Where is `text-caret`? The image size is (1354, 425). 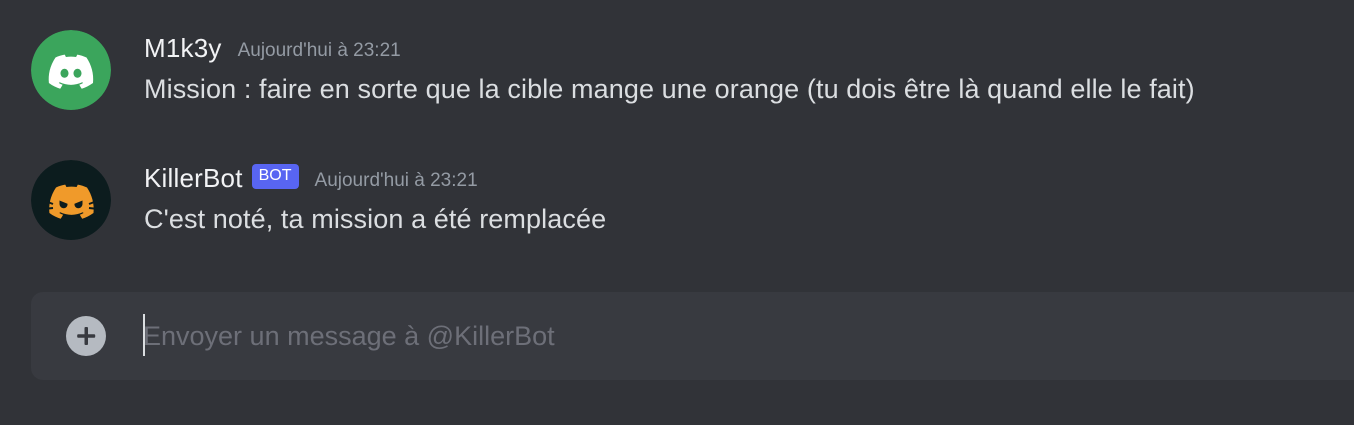 text-caret is located at coordinates (144, 335).